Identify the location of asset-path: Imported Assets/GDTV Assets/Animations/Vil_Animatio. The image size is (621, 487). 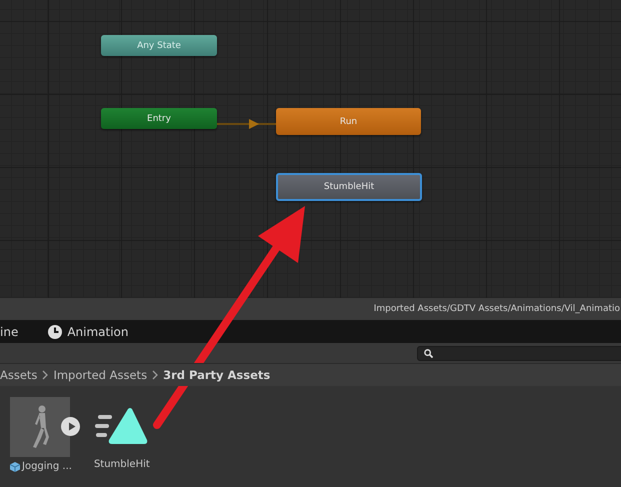
(497, 309).